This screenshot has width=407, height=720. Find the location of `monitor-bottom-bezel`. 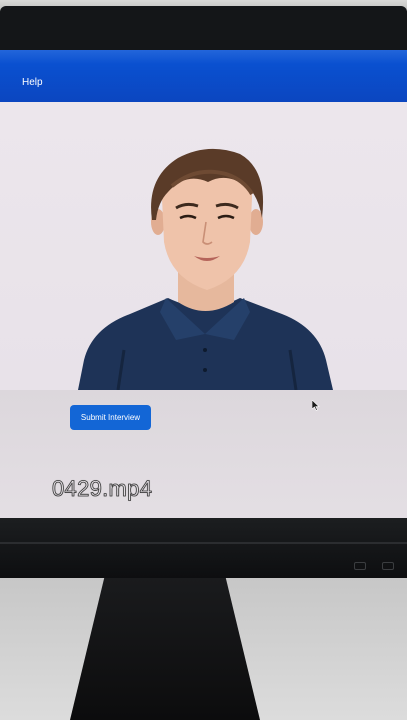

monitor-bottom-bezel is located at coordinates (203, 548).